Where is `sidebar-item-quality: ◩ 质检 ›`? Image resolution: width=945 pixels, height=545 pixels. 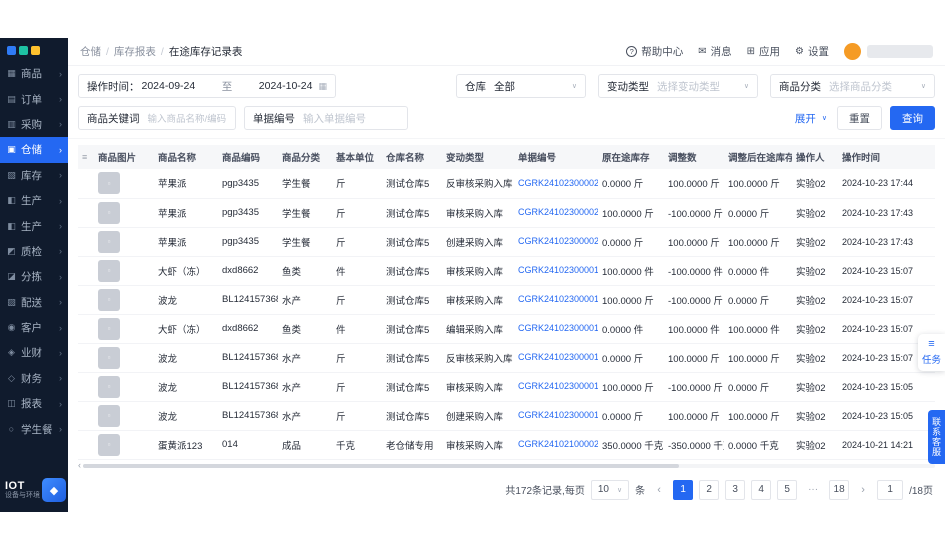
sidebar-item-quality: ◩ 质检 › is located at coordinates (34, 251).